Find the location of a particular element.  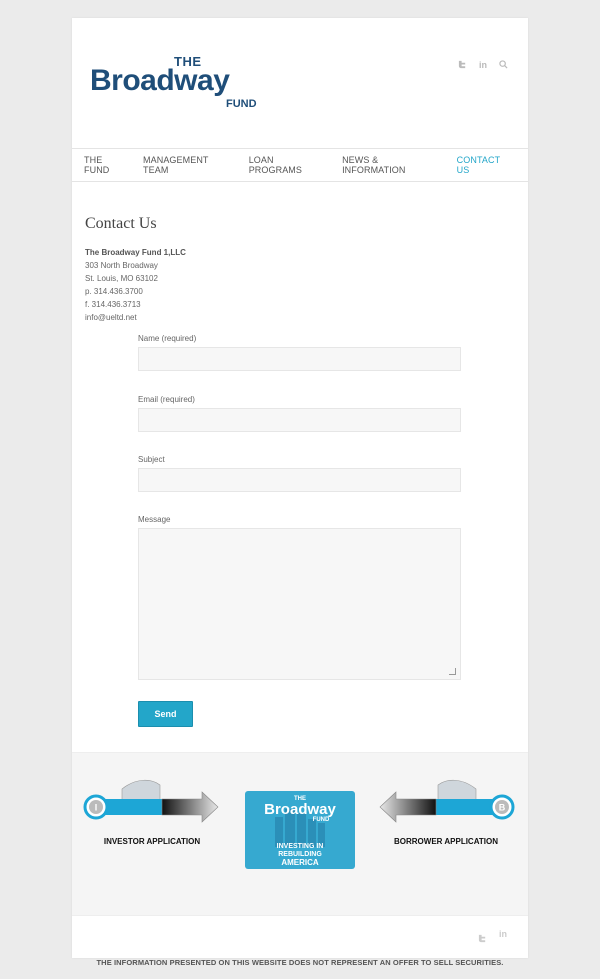

nav-the-fund: THE FUND is located at coordinates (107, 165).